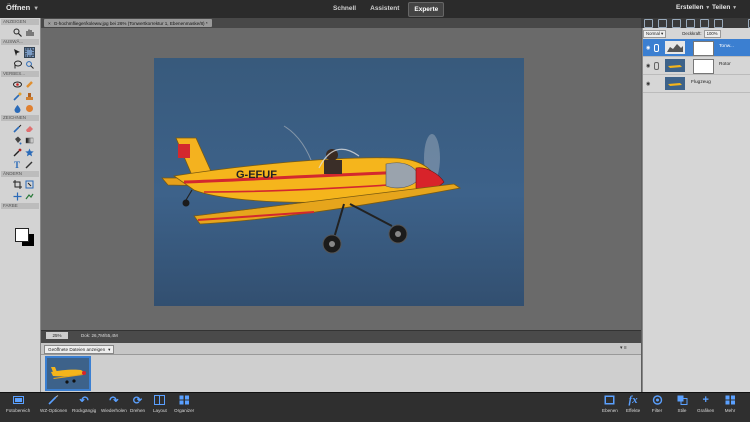 Image resolution: width=750 pixels, height=422 pixels. What do you see at coordinates (17, 184) in the screenshot?
I see `crop-tool-icon` at bounding box center [17, 184].